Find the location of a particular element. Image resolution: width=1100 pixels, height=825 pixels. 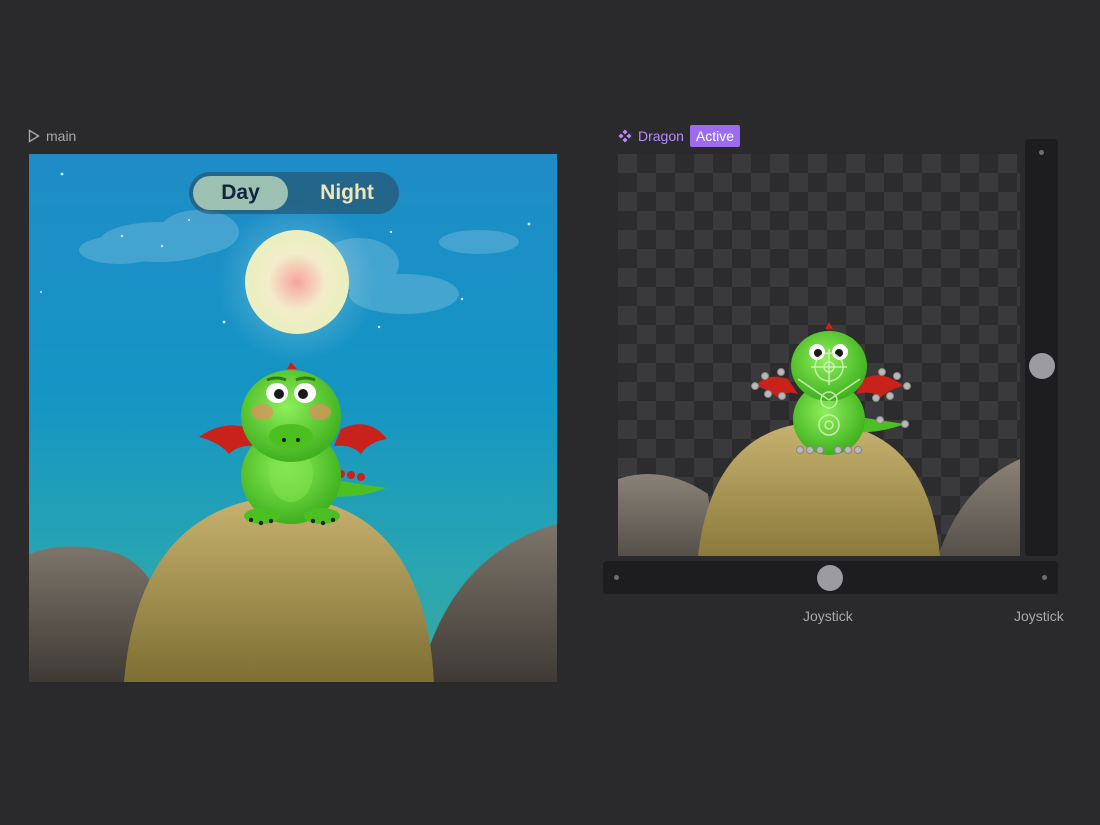

component-name: Dragon is located at coordinates (661, 136).